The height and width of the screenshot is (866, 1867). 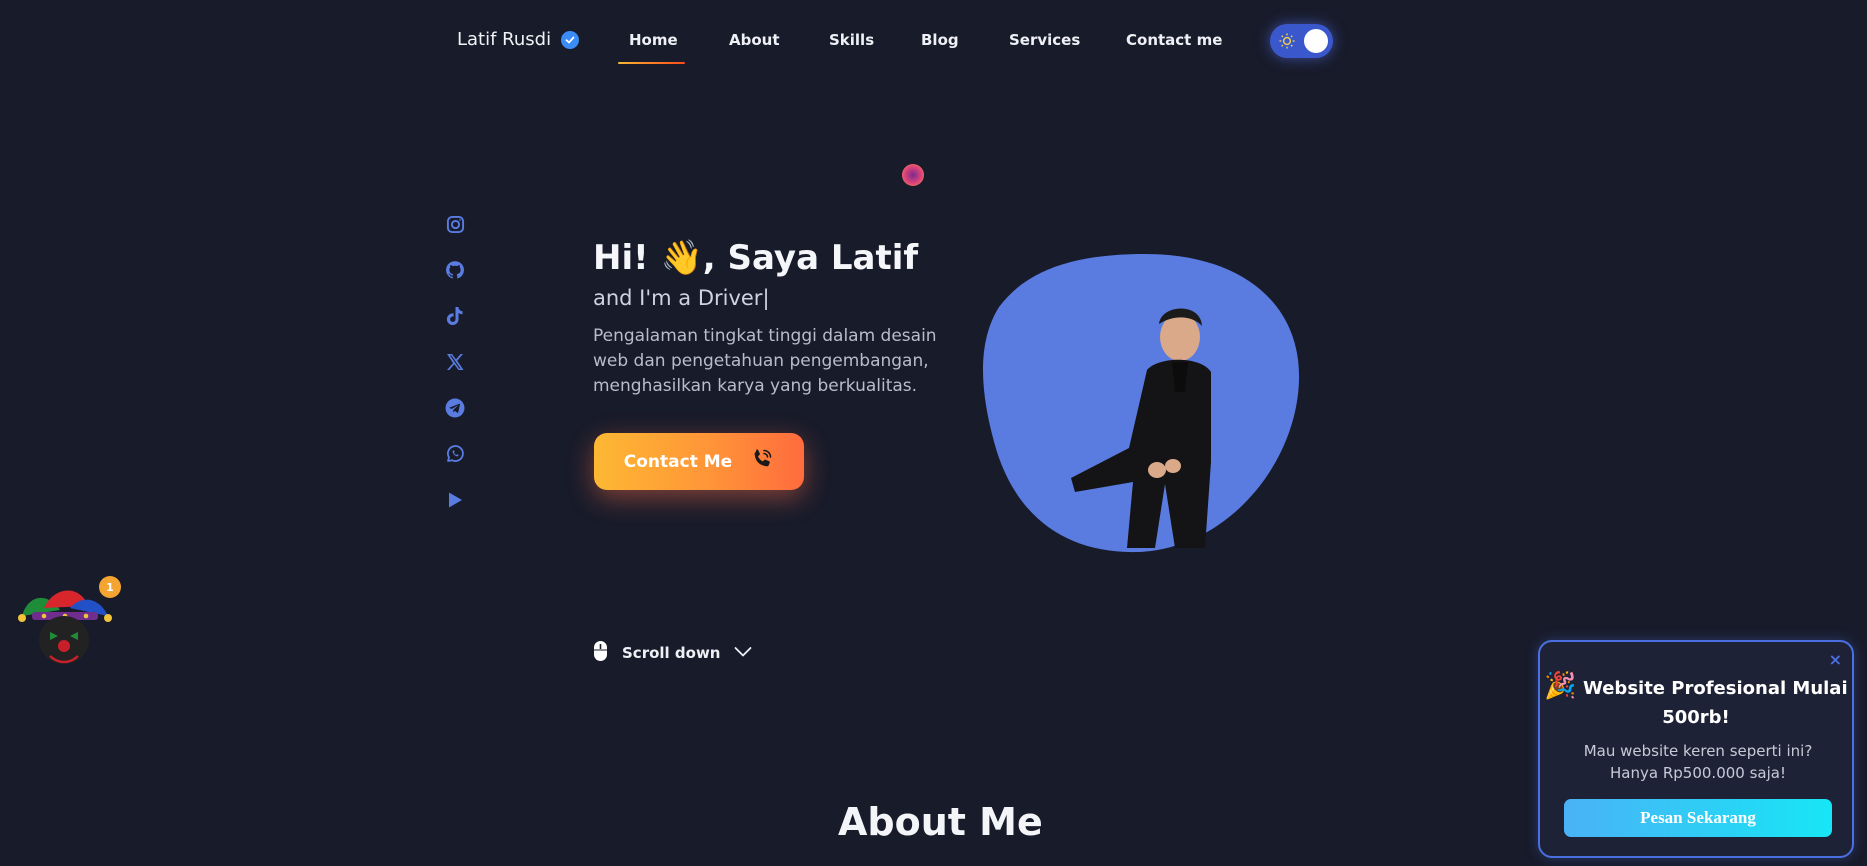 What do you see at coordinates (940, 40) in the screenshot?
I see `nav-blog: Blog` at bounding box center [940, 40].